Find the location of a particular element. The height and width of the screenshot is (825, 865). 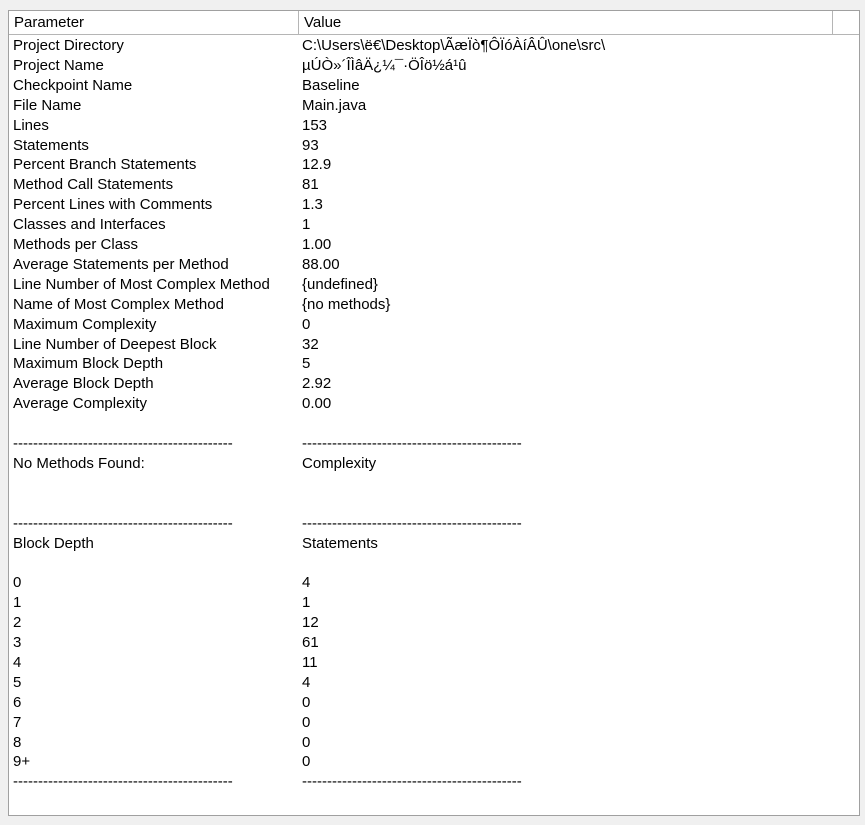

value-cell: 32 is located at coordinates (310, 344).